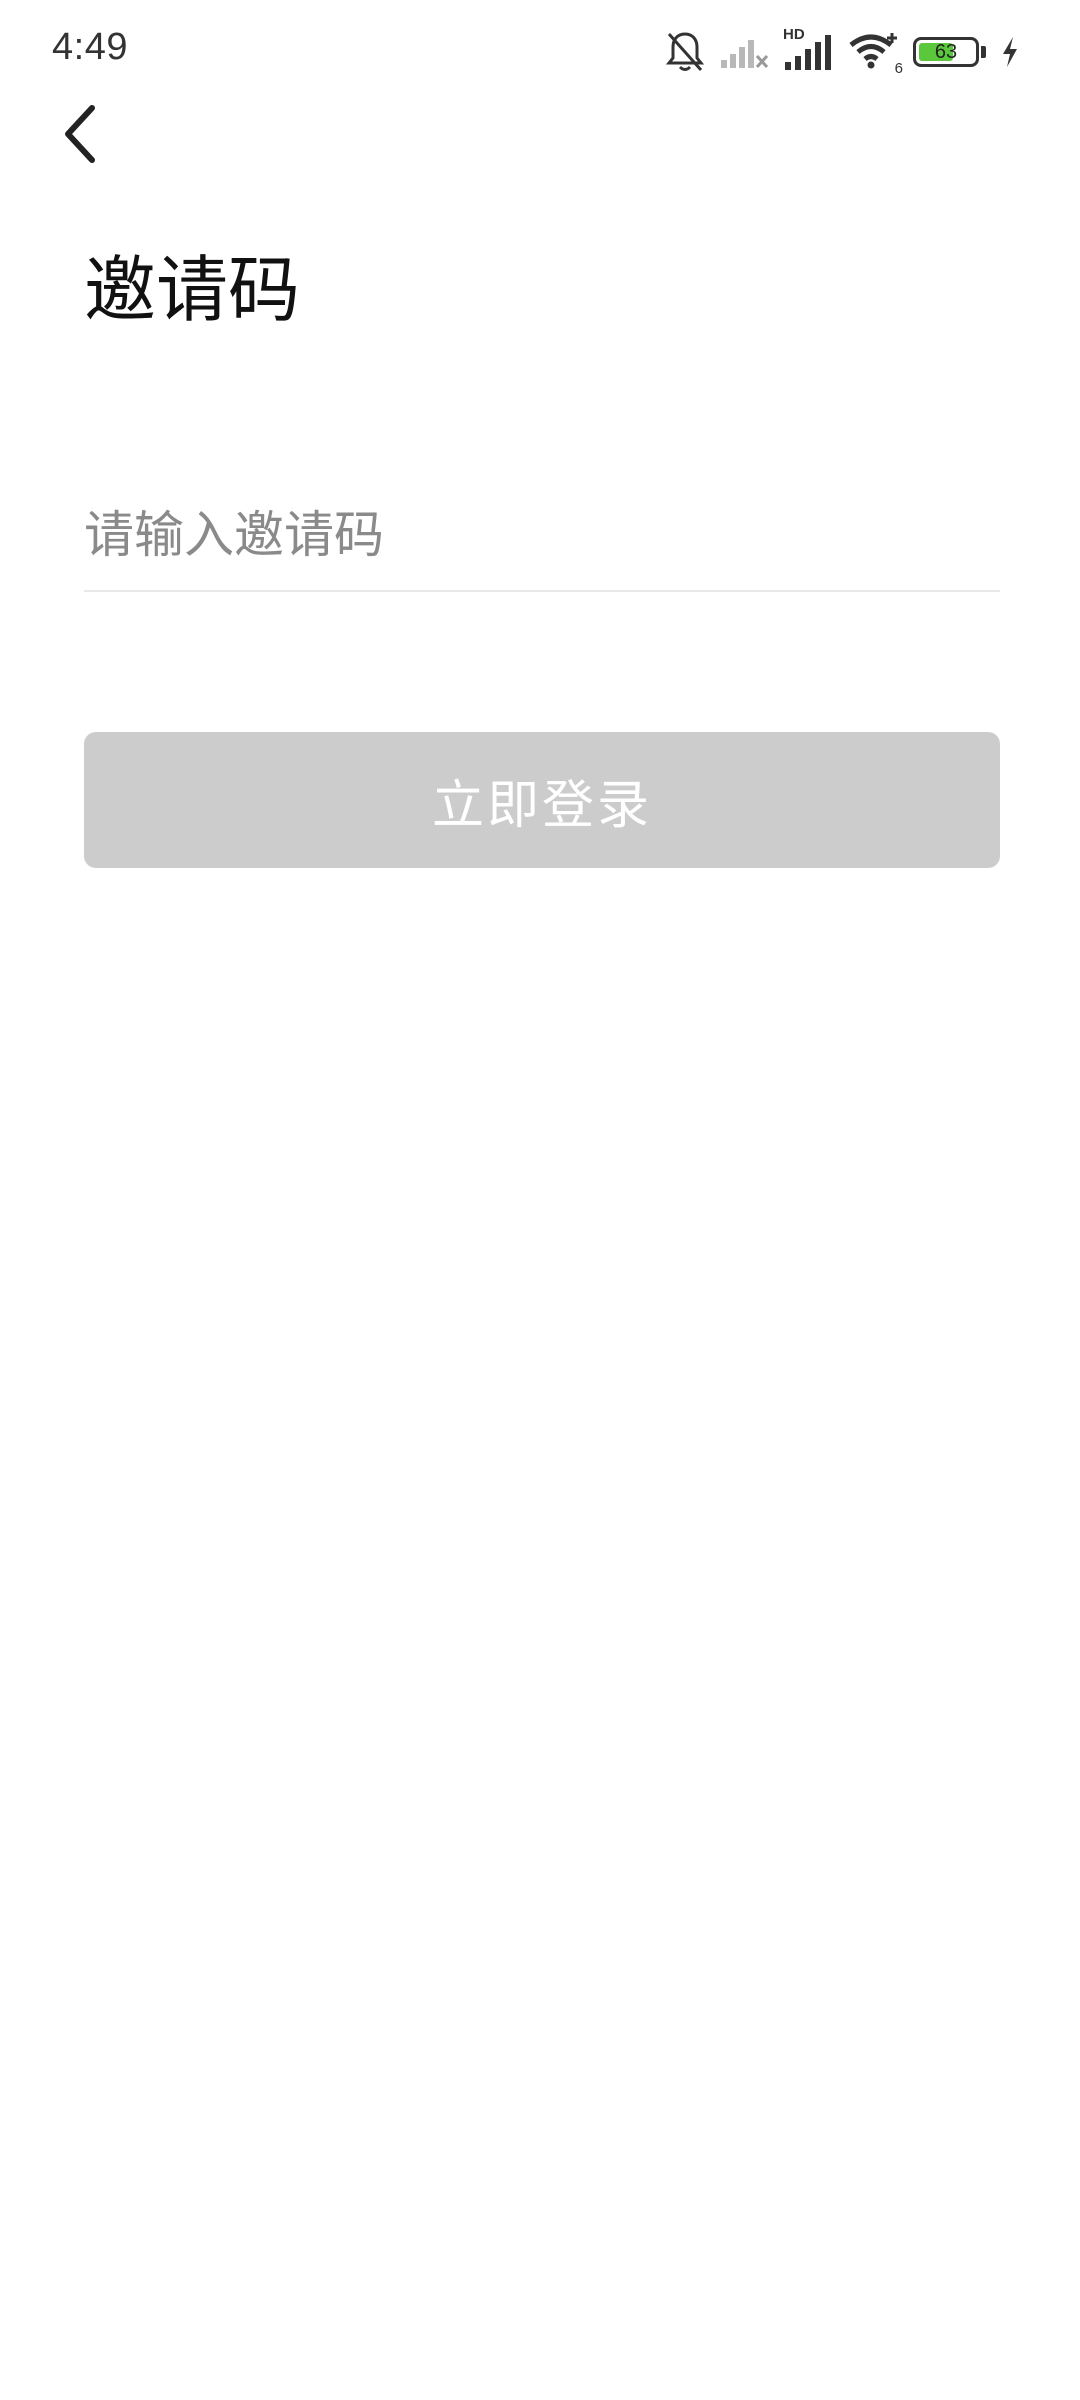 The image size is (1080, 2400). Describe the element at coordinates (898, 68) in the screenshot. I see `wifi-label: 6` at that location.